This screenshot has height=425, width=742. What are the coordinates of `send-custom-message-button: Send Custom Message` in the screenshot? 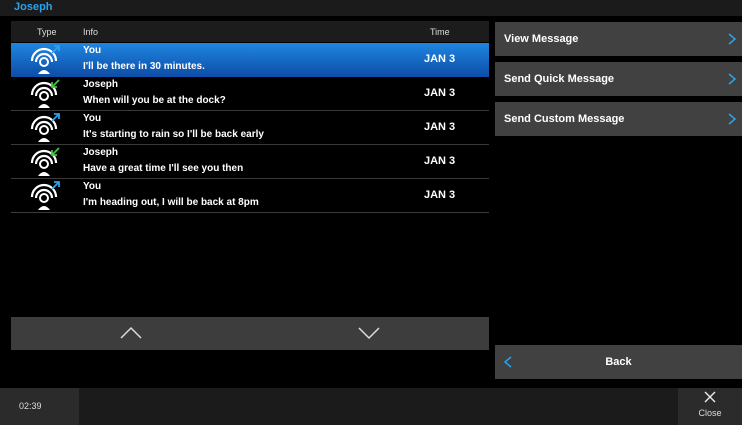 It's located at (618, 119).